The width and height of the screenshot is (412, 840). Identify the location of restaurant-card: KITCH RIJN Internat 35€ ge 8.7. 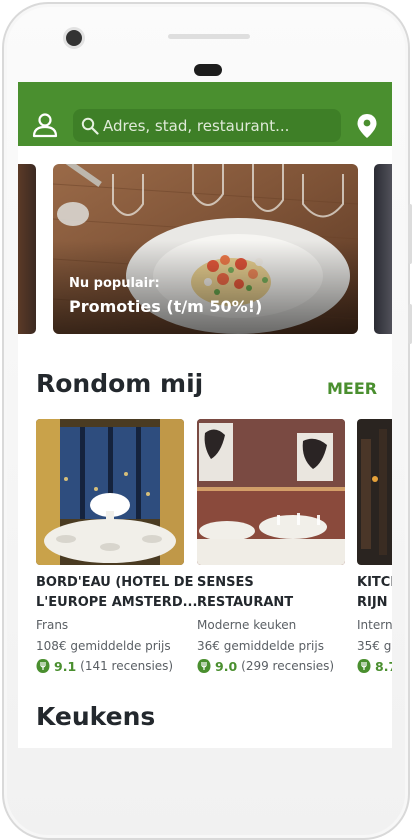
(374, 547).